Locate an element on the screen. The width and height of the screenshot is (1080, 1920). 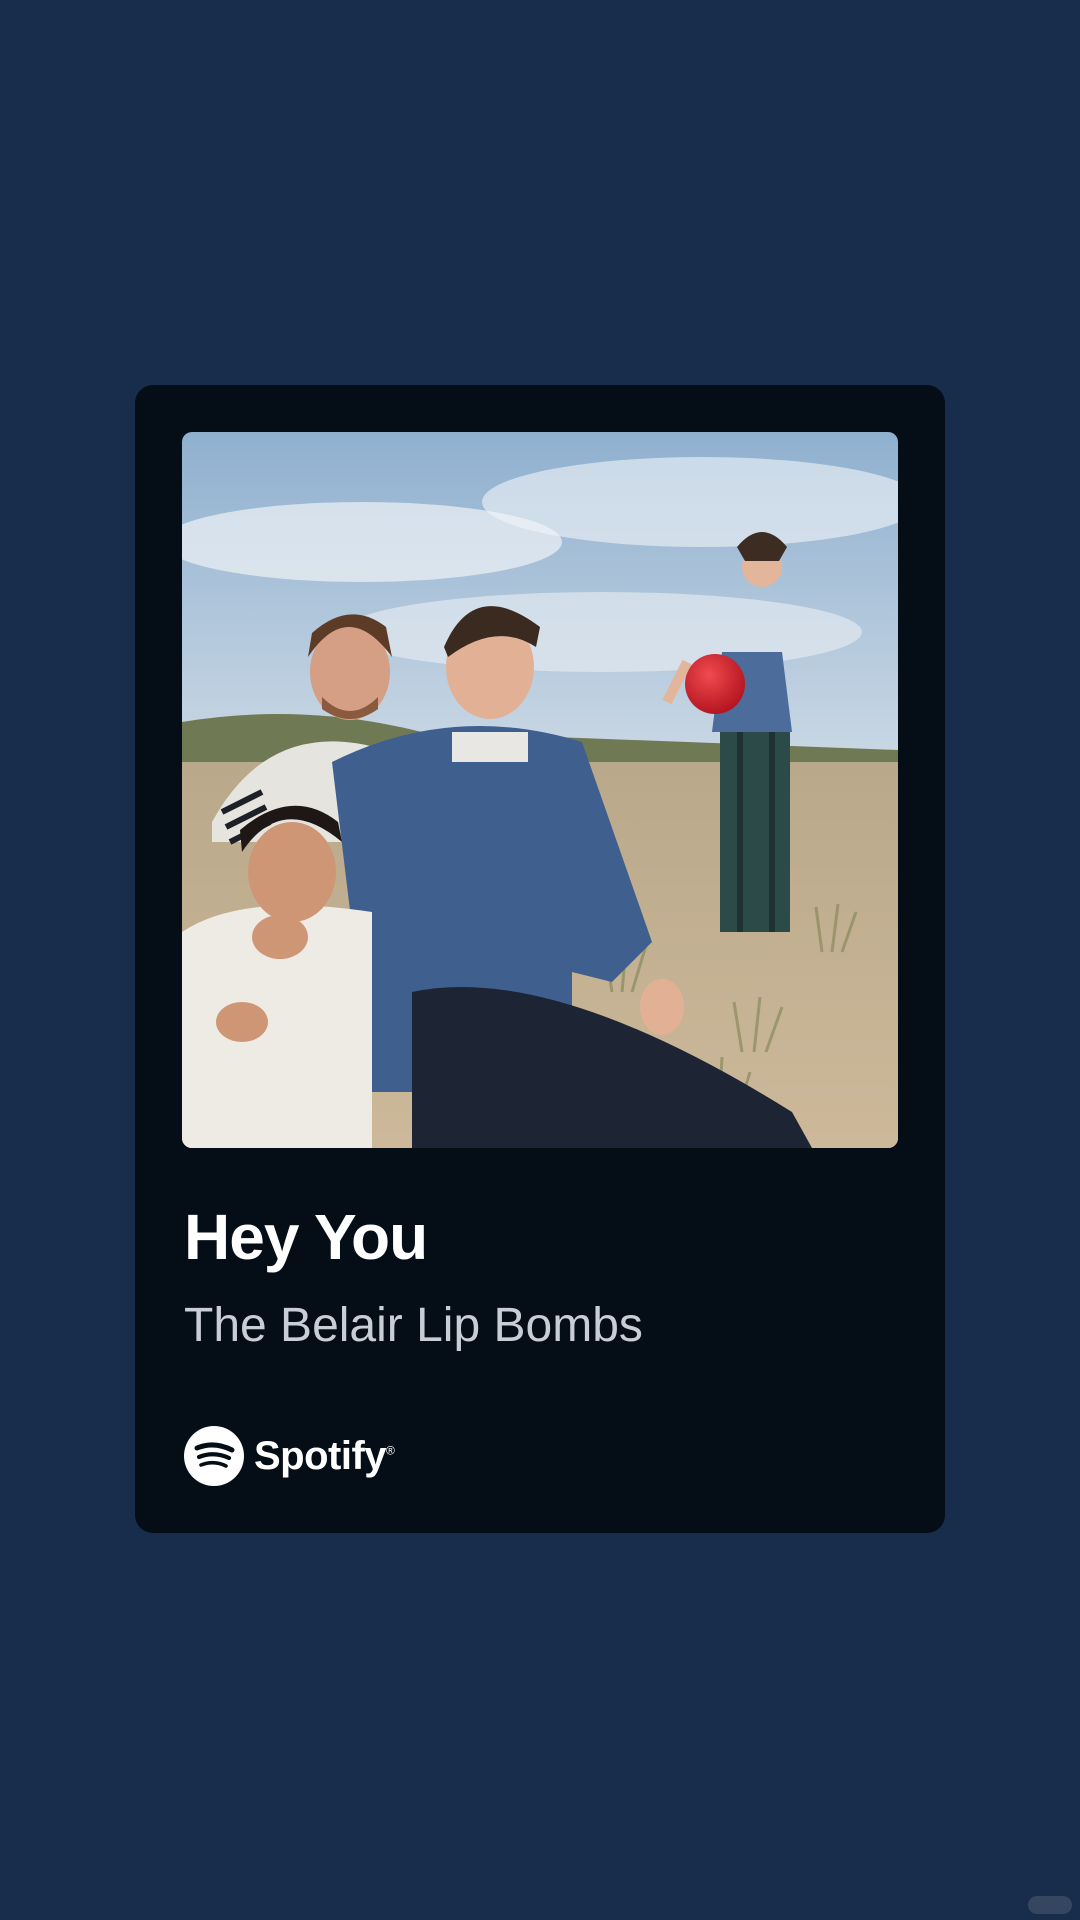
spotify-branding: Spotify® is located at coordinates (289, 1456).